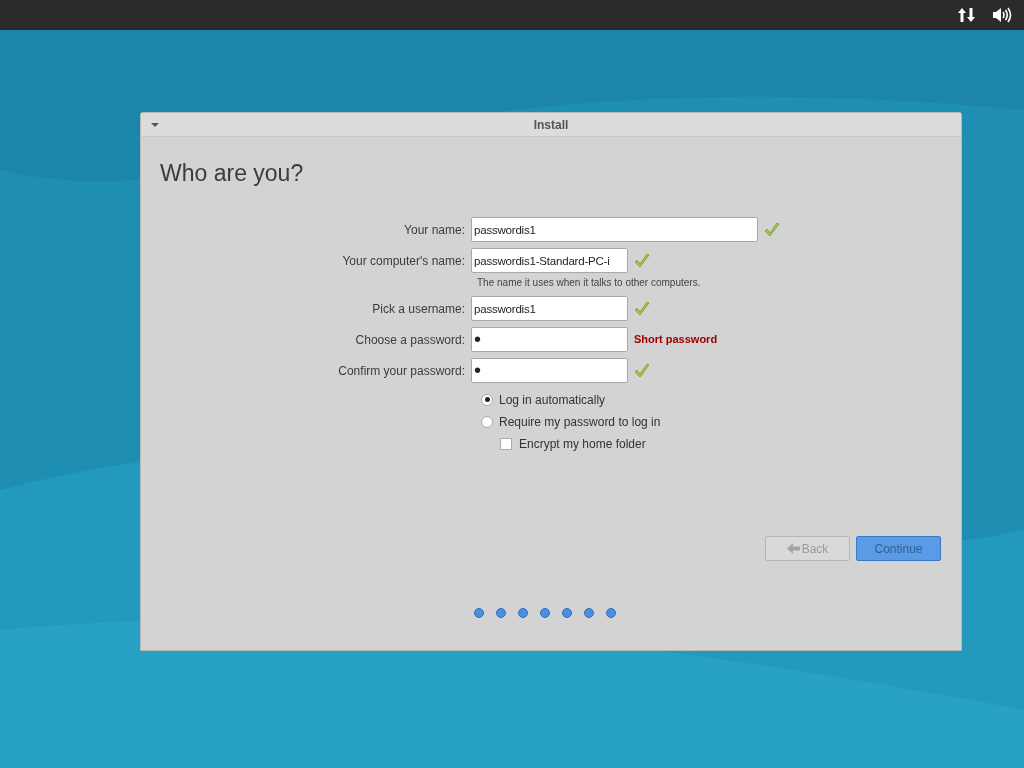  What do you see at coordinates (589, 282) in the screenshot?
I see `hint-text: The name it uses when it talks to other computers.` at bounding box center [589, 282].